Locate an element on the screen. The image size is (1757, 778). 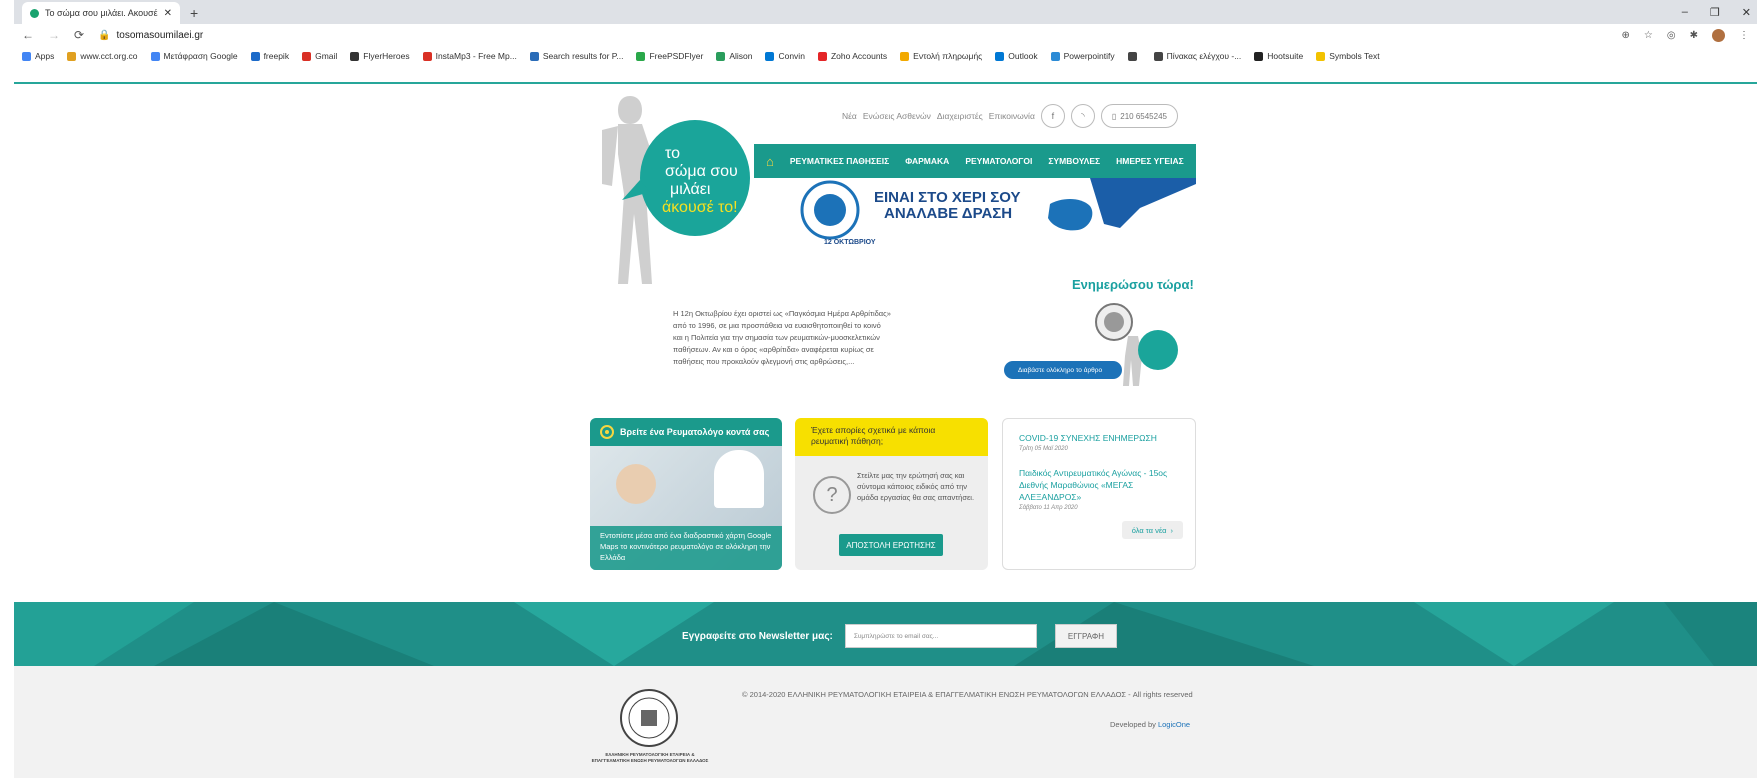
zoom-icon: ⊕ is located at coordinates (1626, 35).